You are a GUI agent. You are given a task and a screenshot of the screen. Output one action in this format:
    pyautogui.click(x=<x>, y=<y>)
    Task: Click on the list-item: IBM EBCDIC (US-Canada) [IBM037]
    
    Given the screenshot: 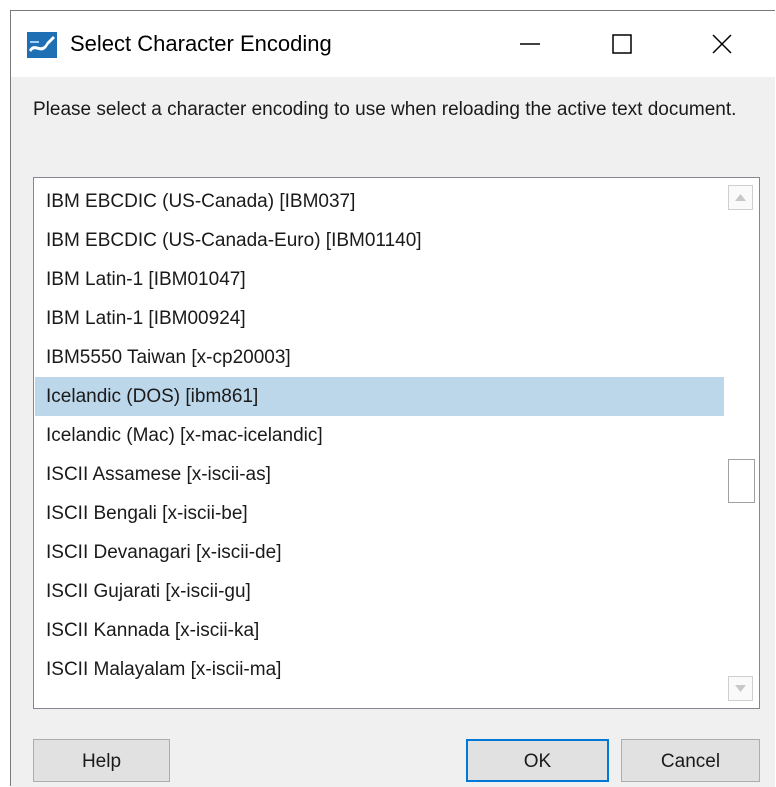 What is the action you would take?
    pyautogui.click(x=379, y=201)
    